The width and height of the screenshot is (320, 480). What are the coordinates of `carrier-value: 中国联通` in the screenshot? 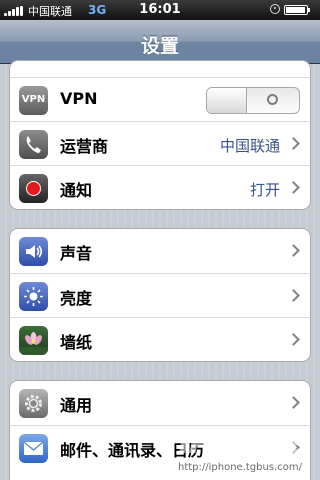 It's located at (249, 146).